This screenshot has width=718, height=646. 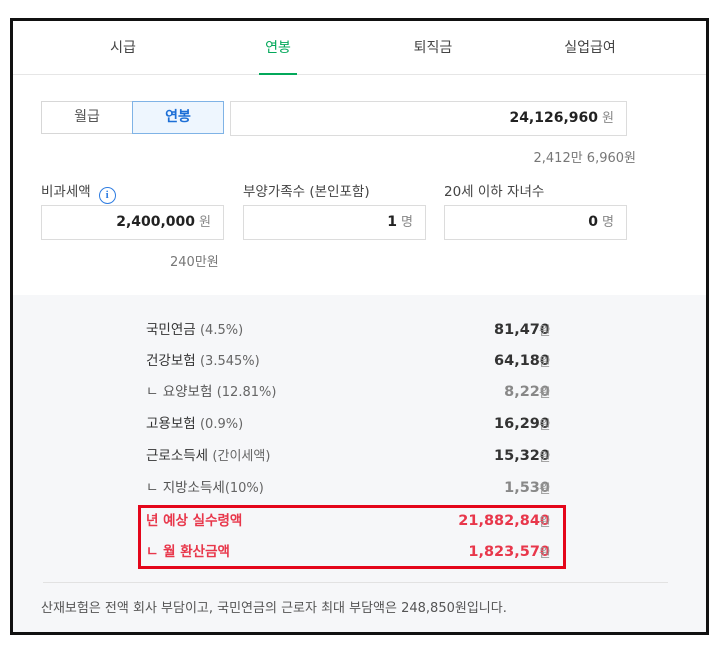 I want to click on dependents-value: 1, so click(x=392, y=222).